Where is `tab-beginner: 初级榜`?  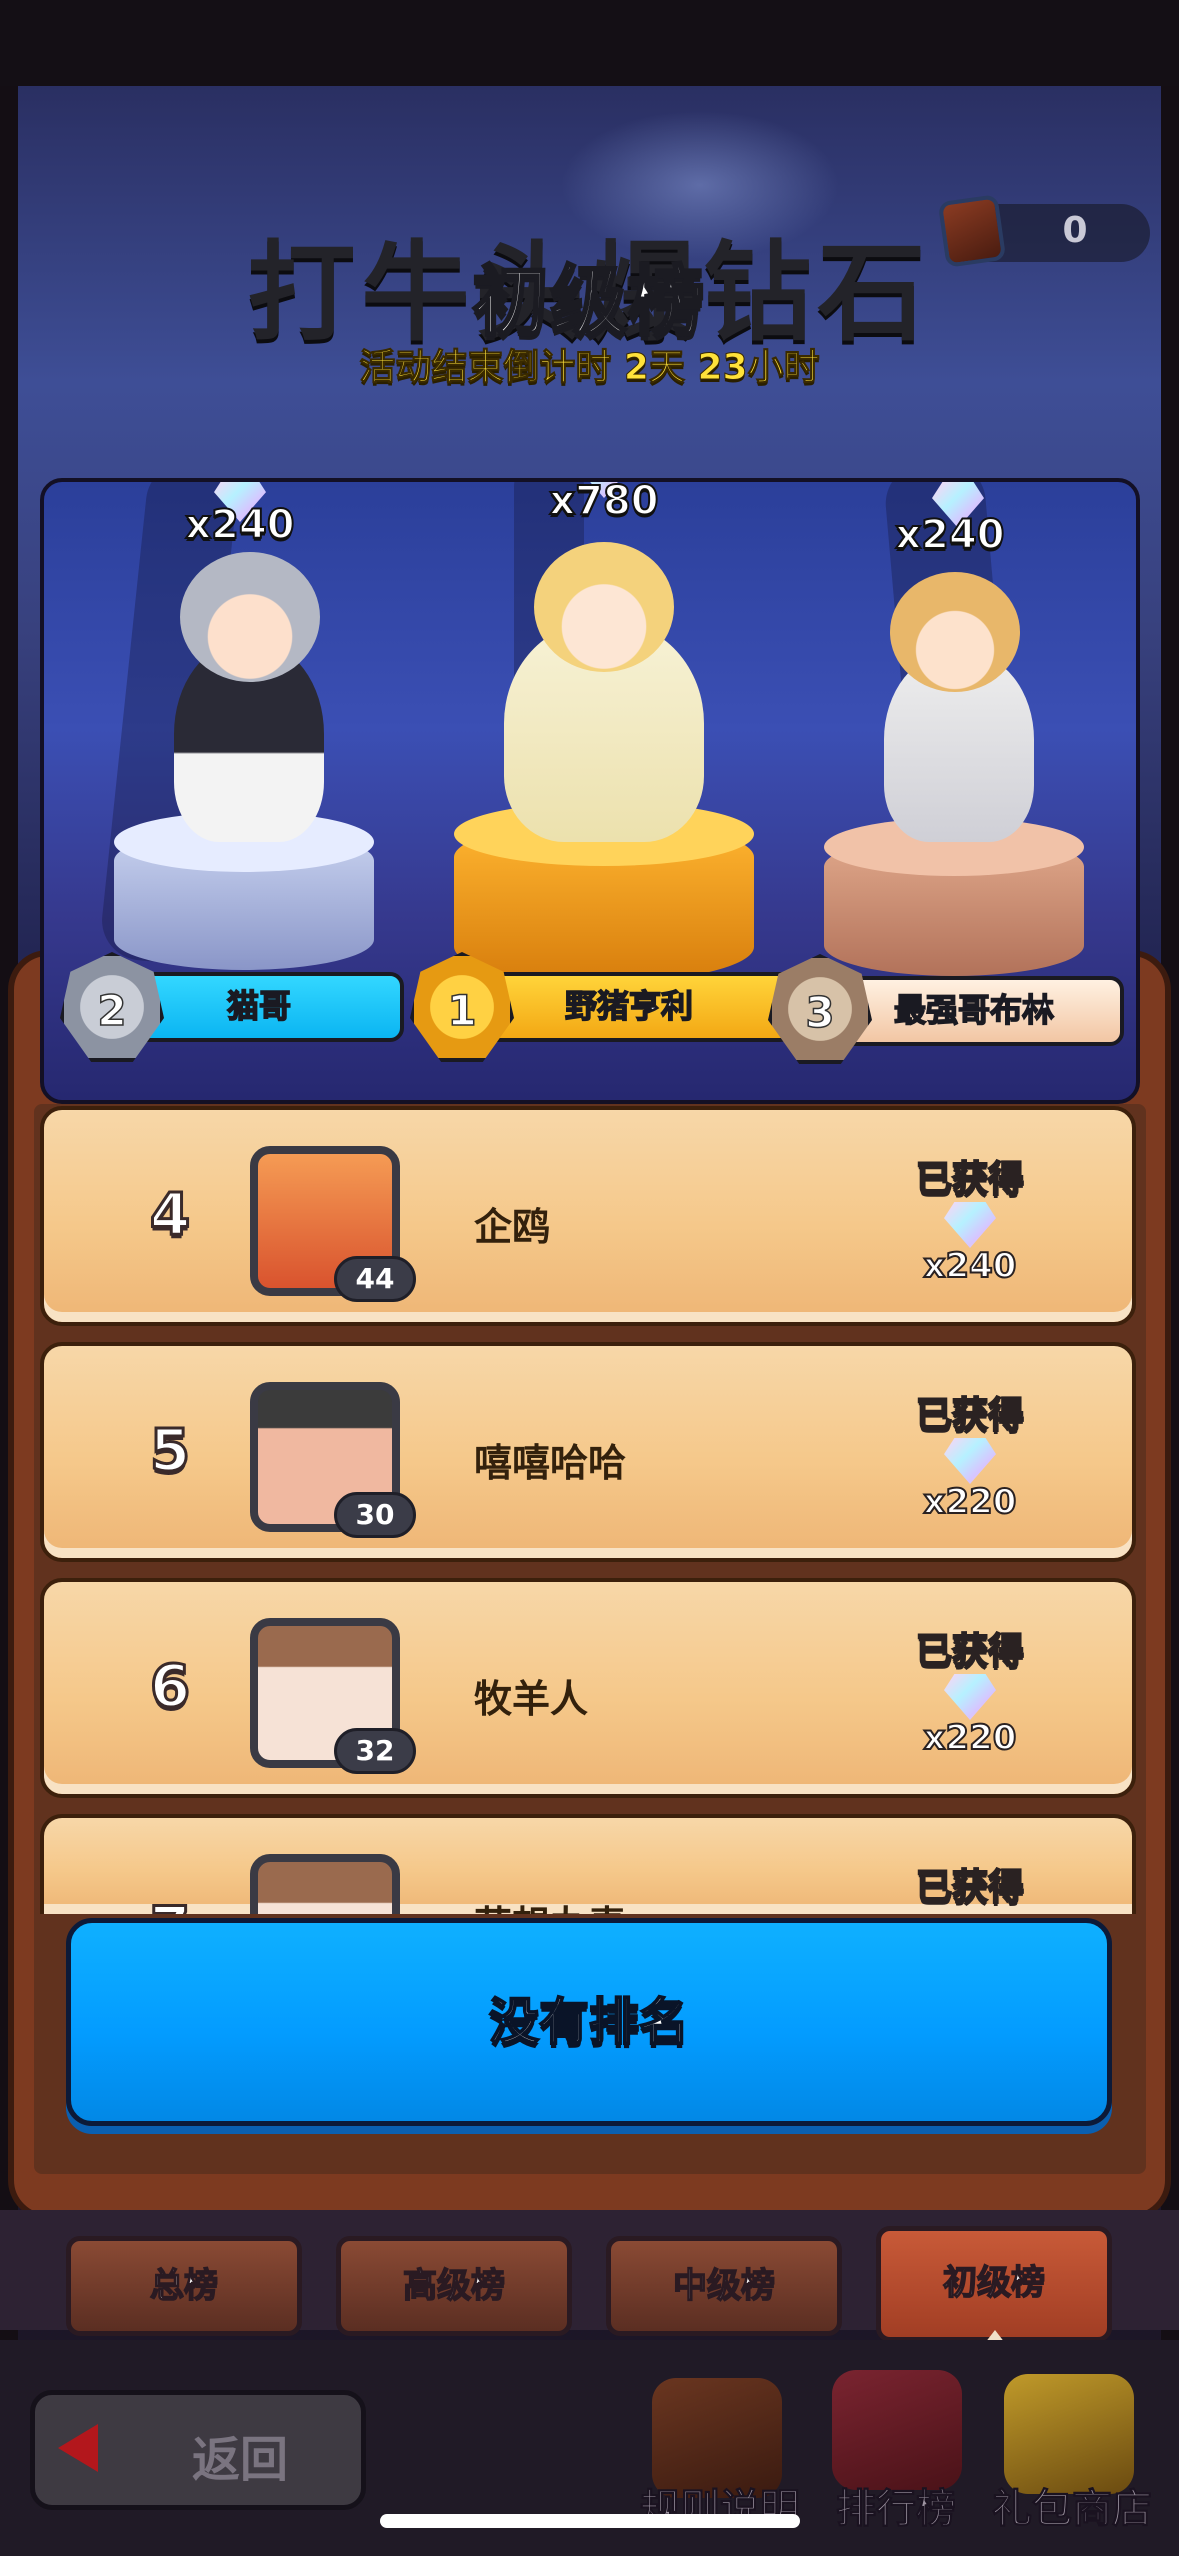
tab-beginner: 初级榜 is located at coordinates (994, 2284).